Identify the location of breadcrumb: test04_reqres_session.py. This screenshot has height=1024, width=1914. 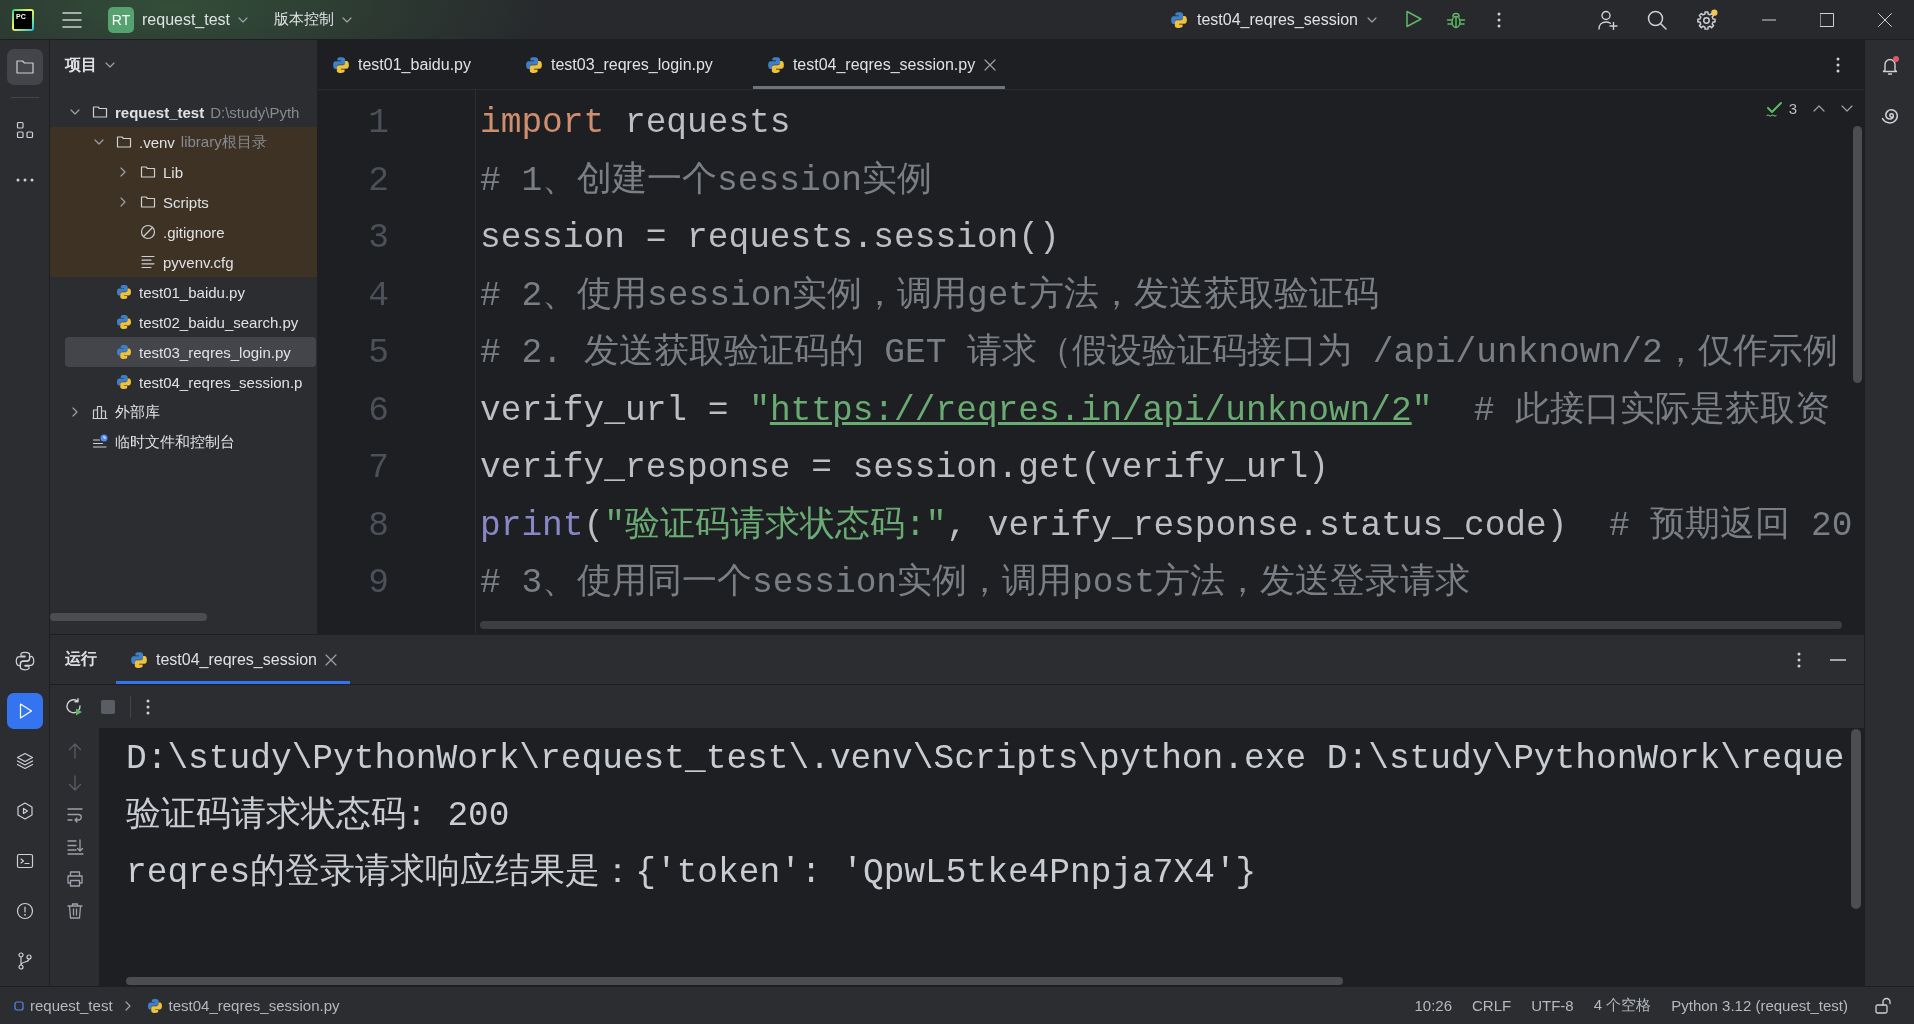
(243, 1005).